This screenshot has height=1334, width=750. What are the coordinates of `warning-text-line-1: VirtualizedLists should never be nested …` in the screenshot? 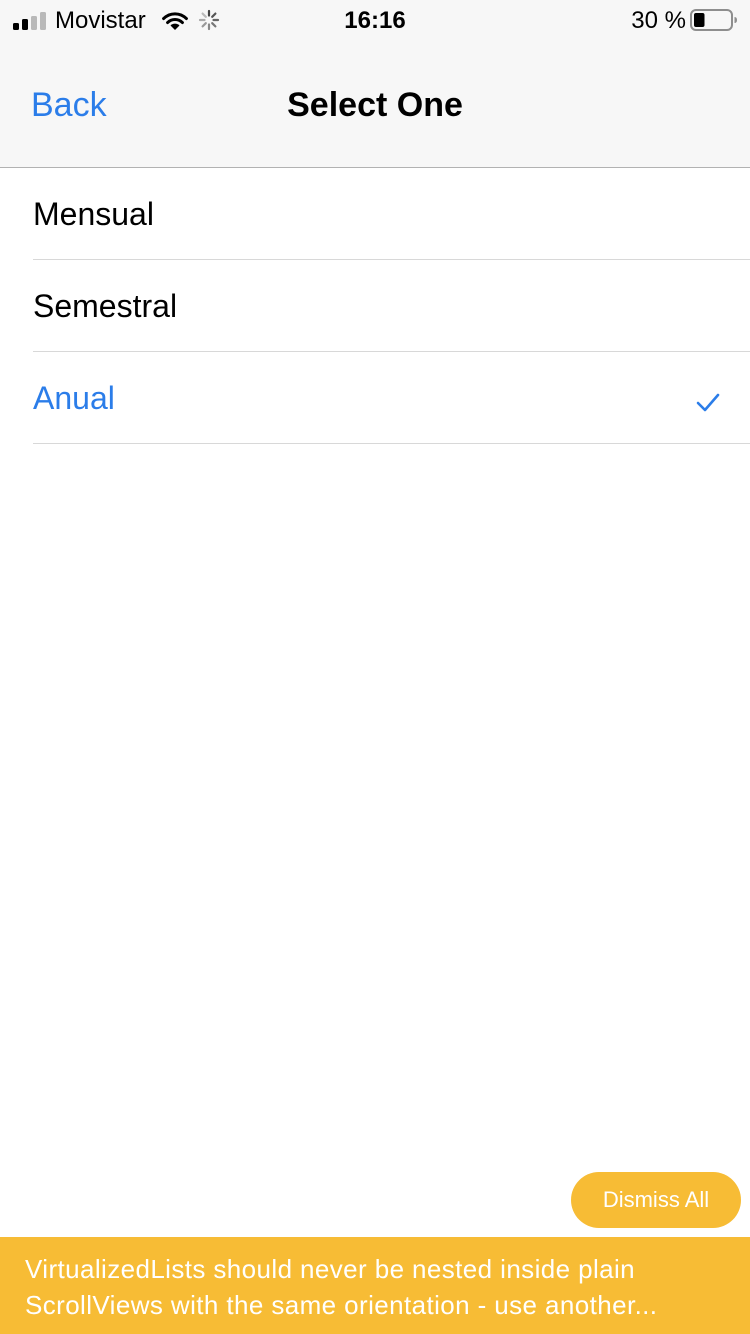 It's located at (330, 1269).